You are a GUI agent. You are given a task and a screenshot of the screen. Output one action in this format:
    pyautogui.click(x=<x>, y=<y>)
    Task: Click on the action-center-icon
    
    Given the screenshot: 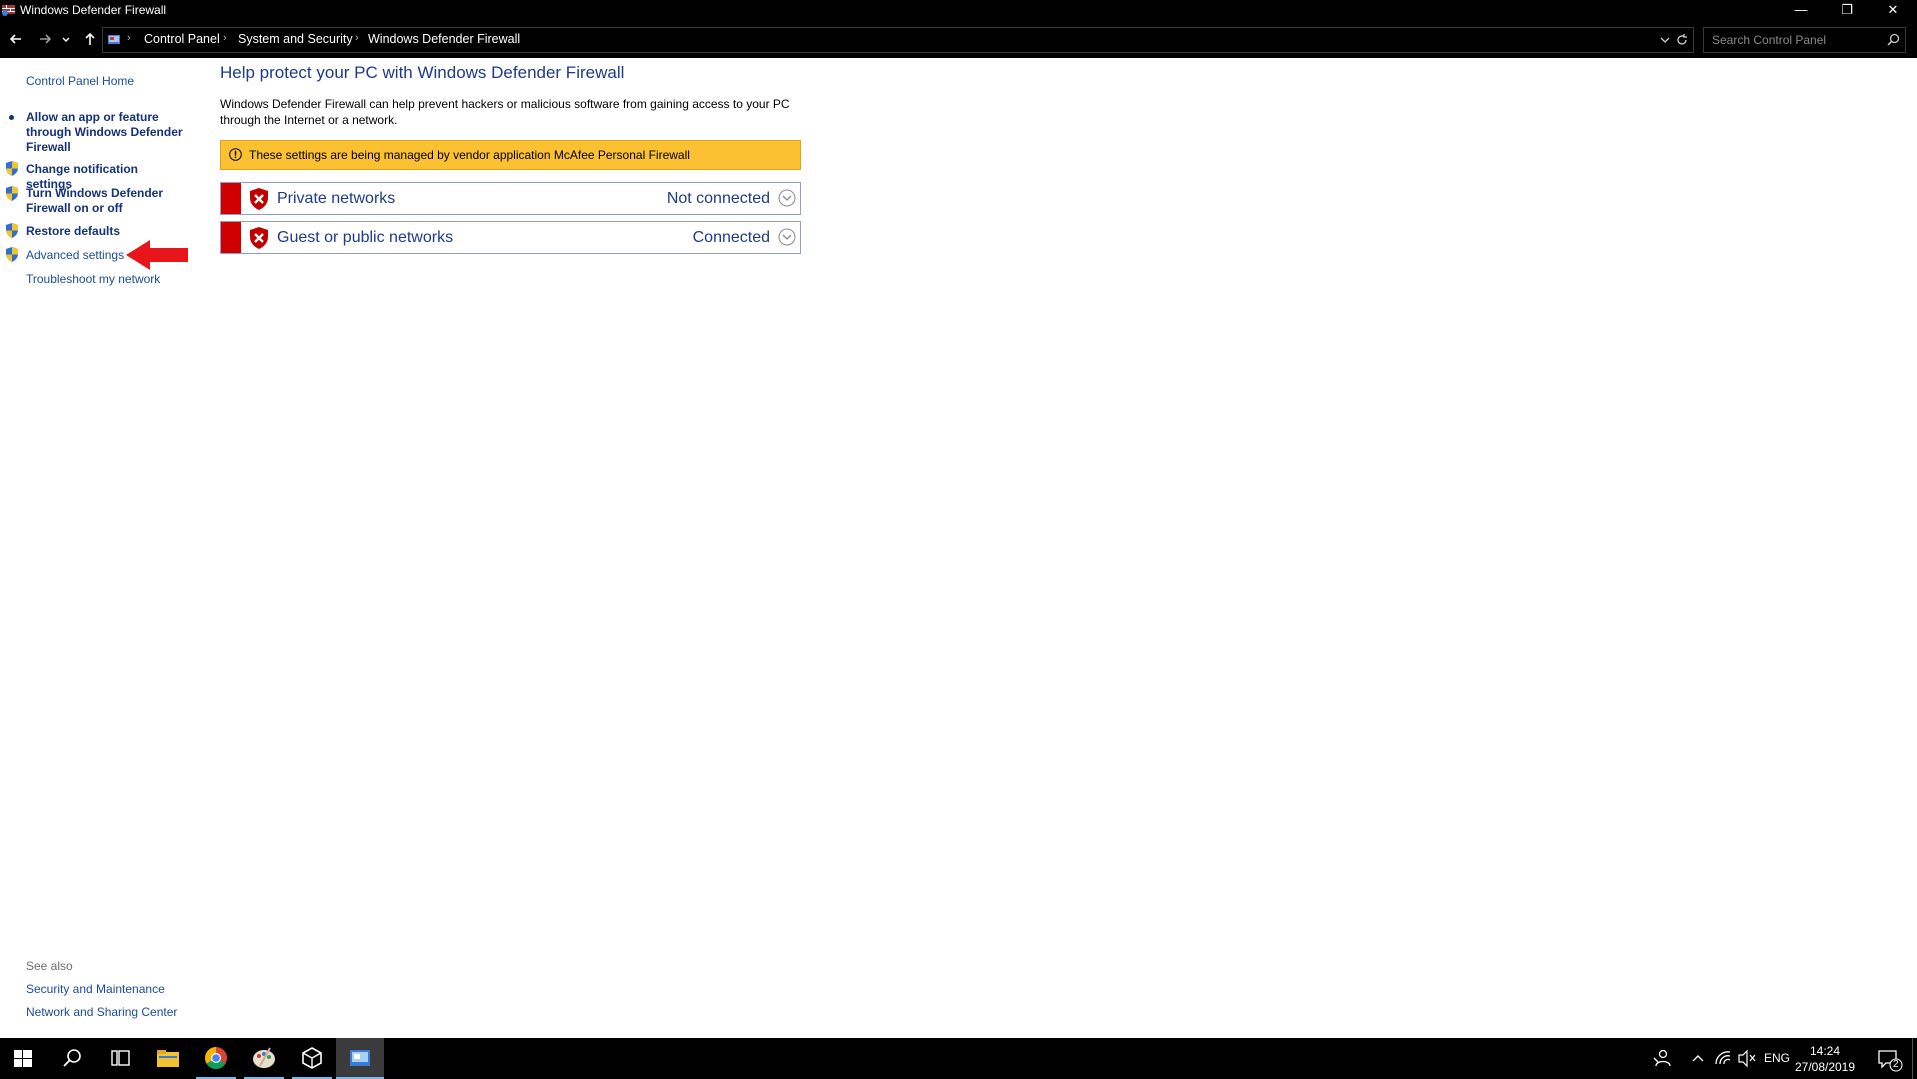 What is the action you would take?
    pyautogui.click(x=1889, y=1058)
    